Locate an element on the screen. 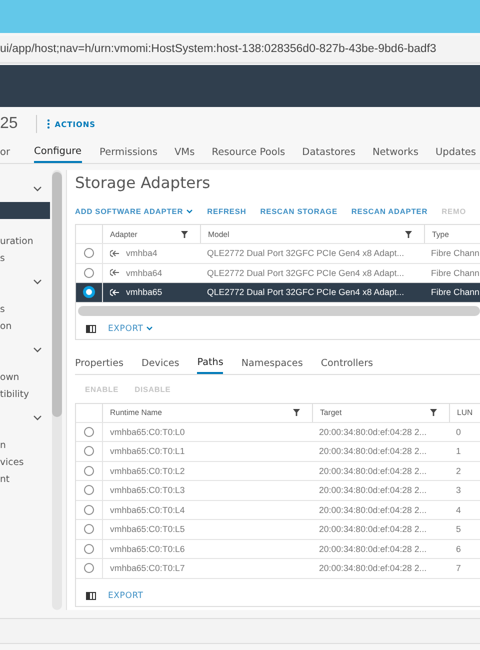 Image resolution: width=480 pixels, height=650 pixels. tab: Networks is located at coordinates (399, 152).